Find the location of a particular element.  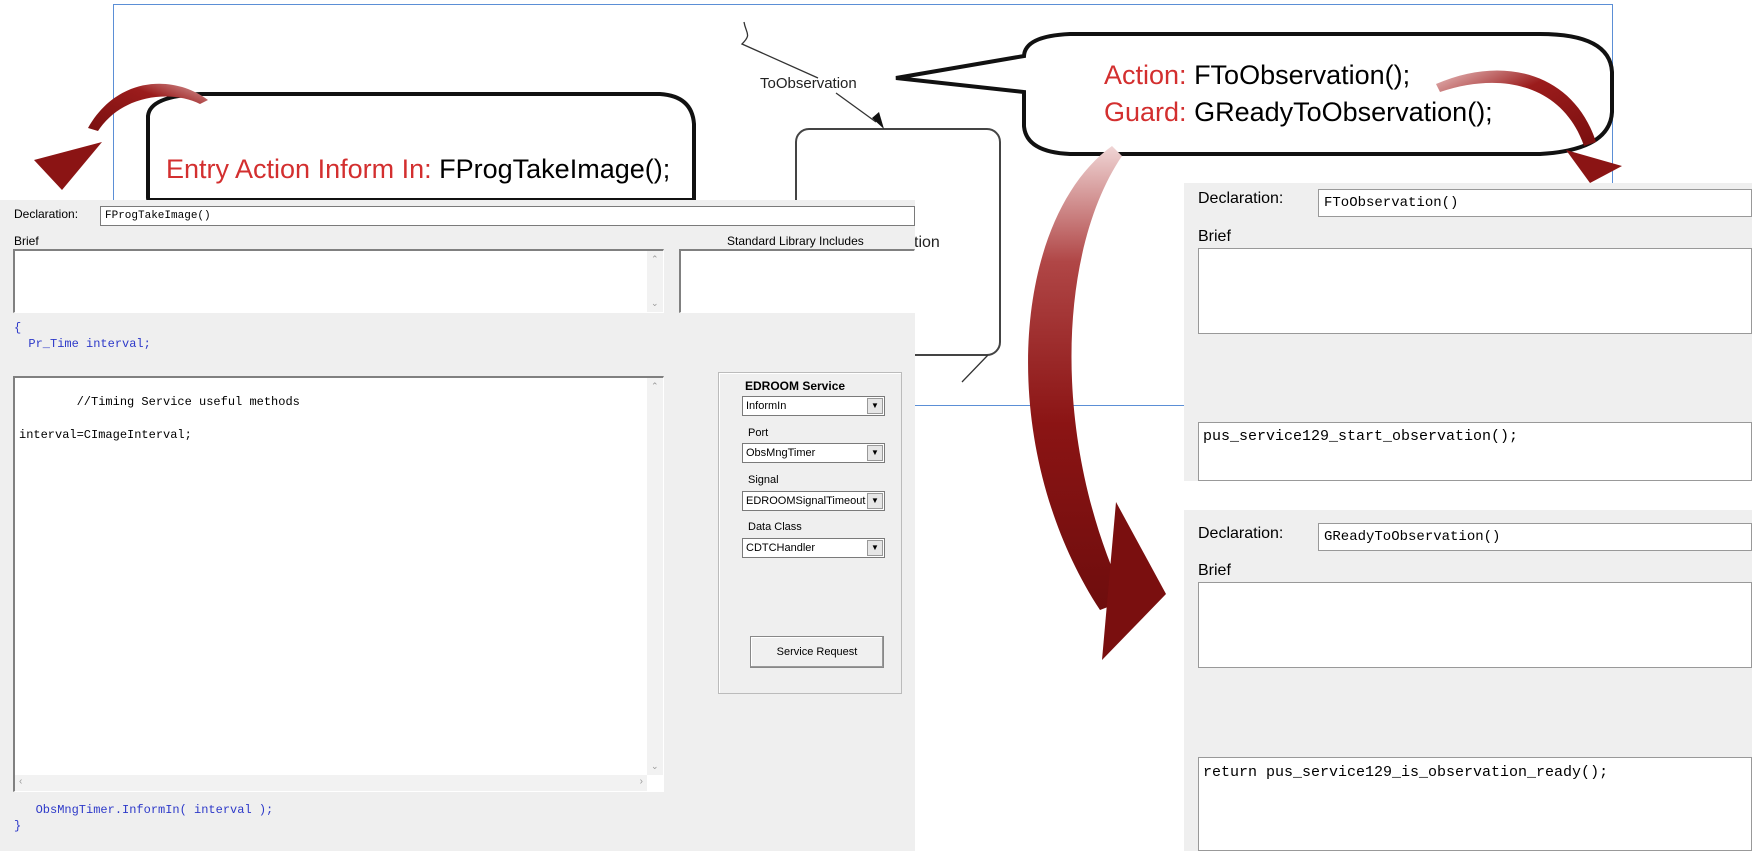

arrow-to-guard-dialog is located at coordinates (1097, 403).